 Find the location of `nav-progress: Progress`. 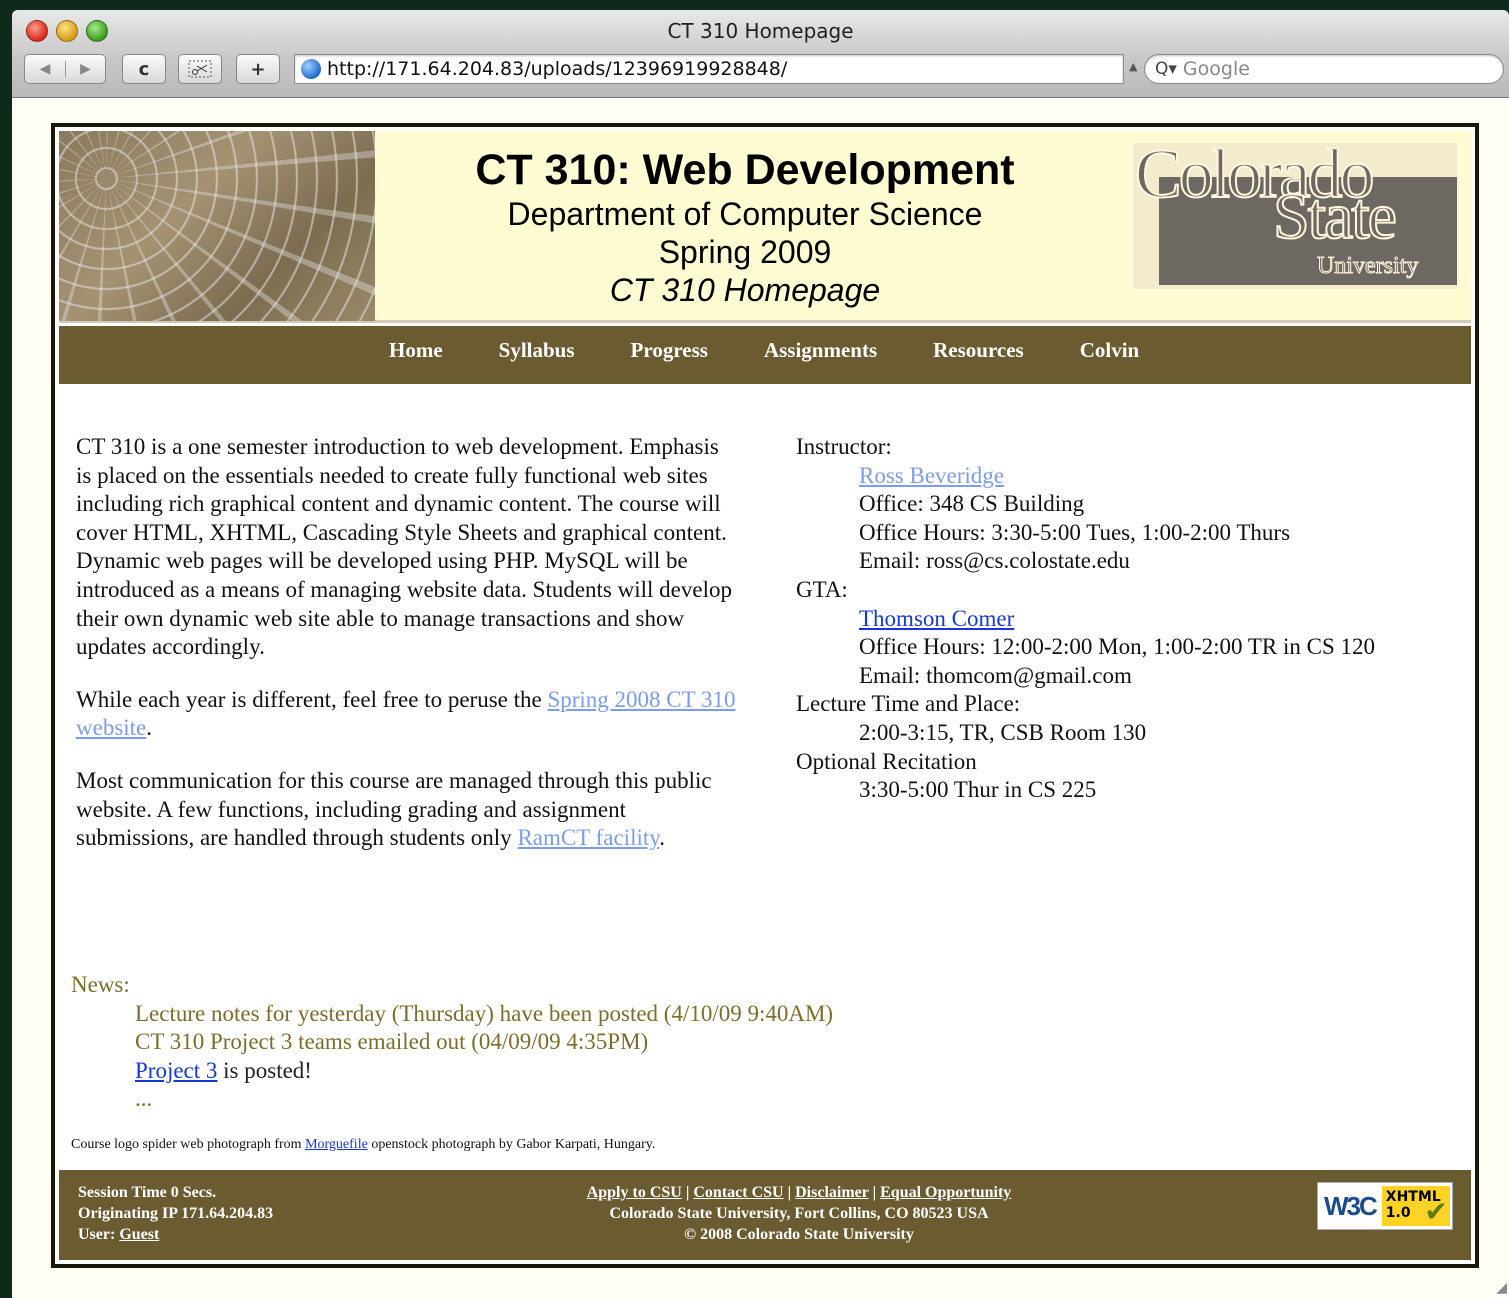

nav-progress: Progress is located at coordinates (669, 350).